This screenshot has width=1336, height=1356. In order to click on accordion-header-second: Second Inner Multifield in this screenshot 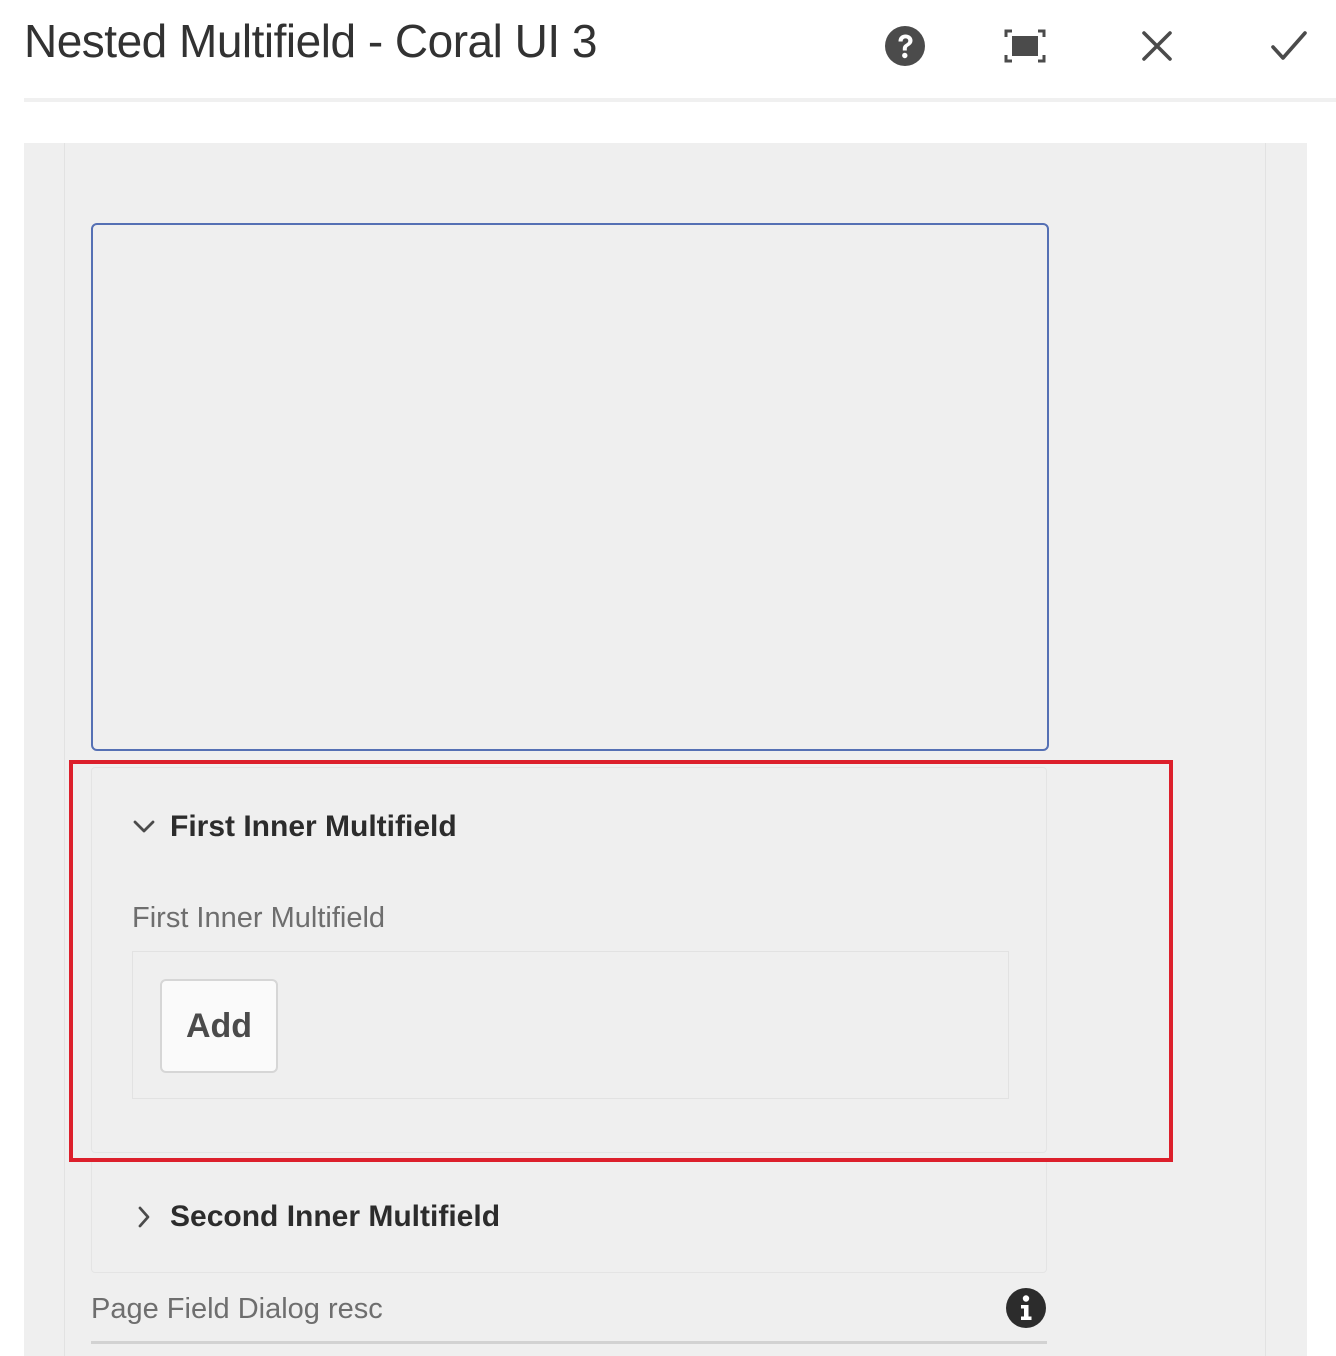, I will do `click(316, 1217)`.